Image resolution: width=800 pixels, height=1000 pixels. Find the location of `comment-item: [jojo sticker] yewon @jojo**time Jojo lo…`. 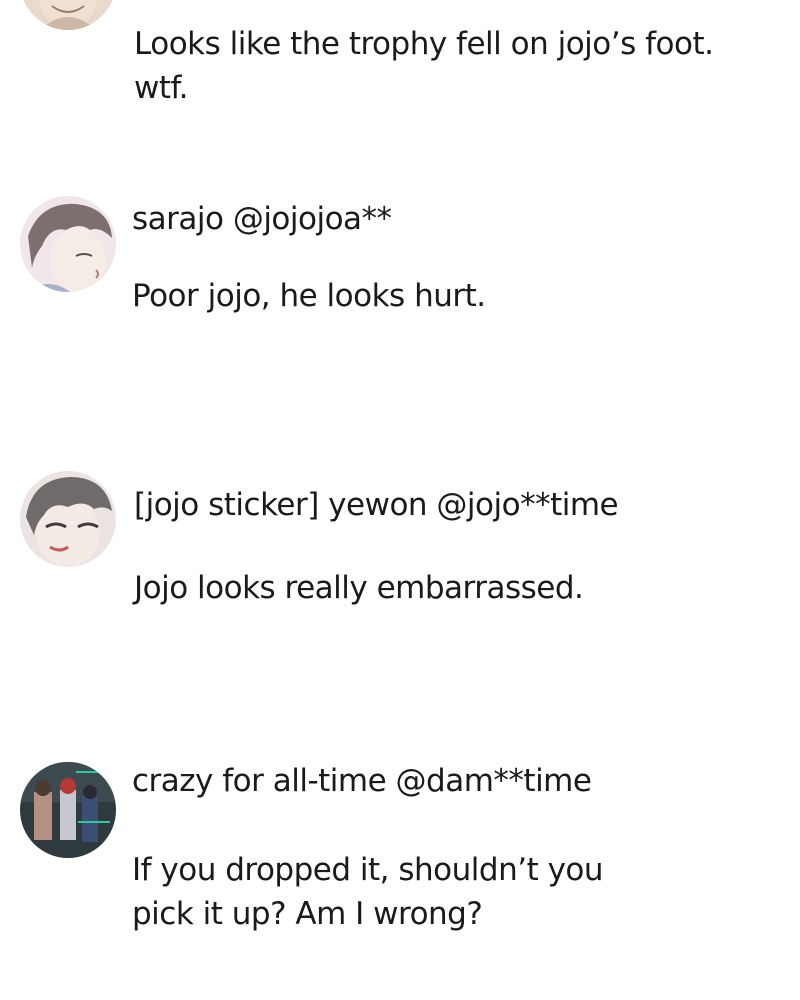

comment-item: [jojo sticker] yewon @jojo**time Jojo lo… is located at coordinates (400, 538).